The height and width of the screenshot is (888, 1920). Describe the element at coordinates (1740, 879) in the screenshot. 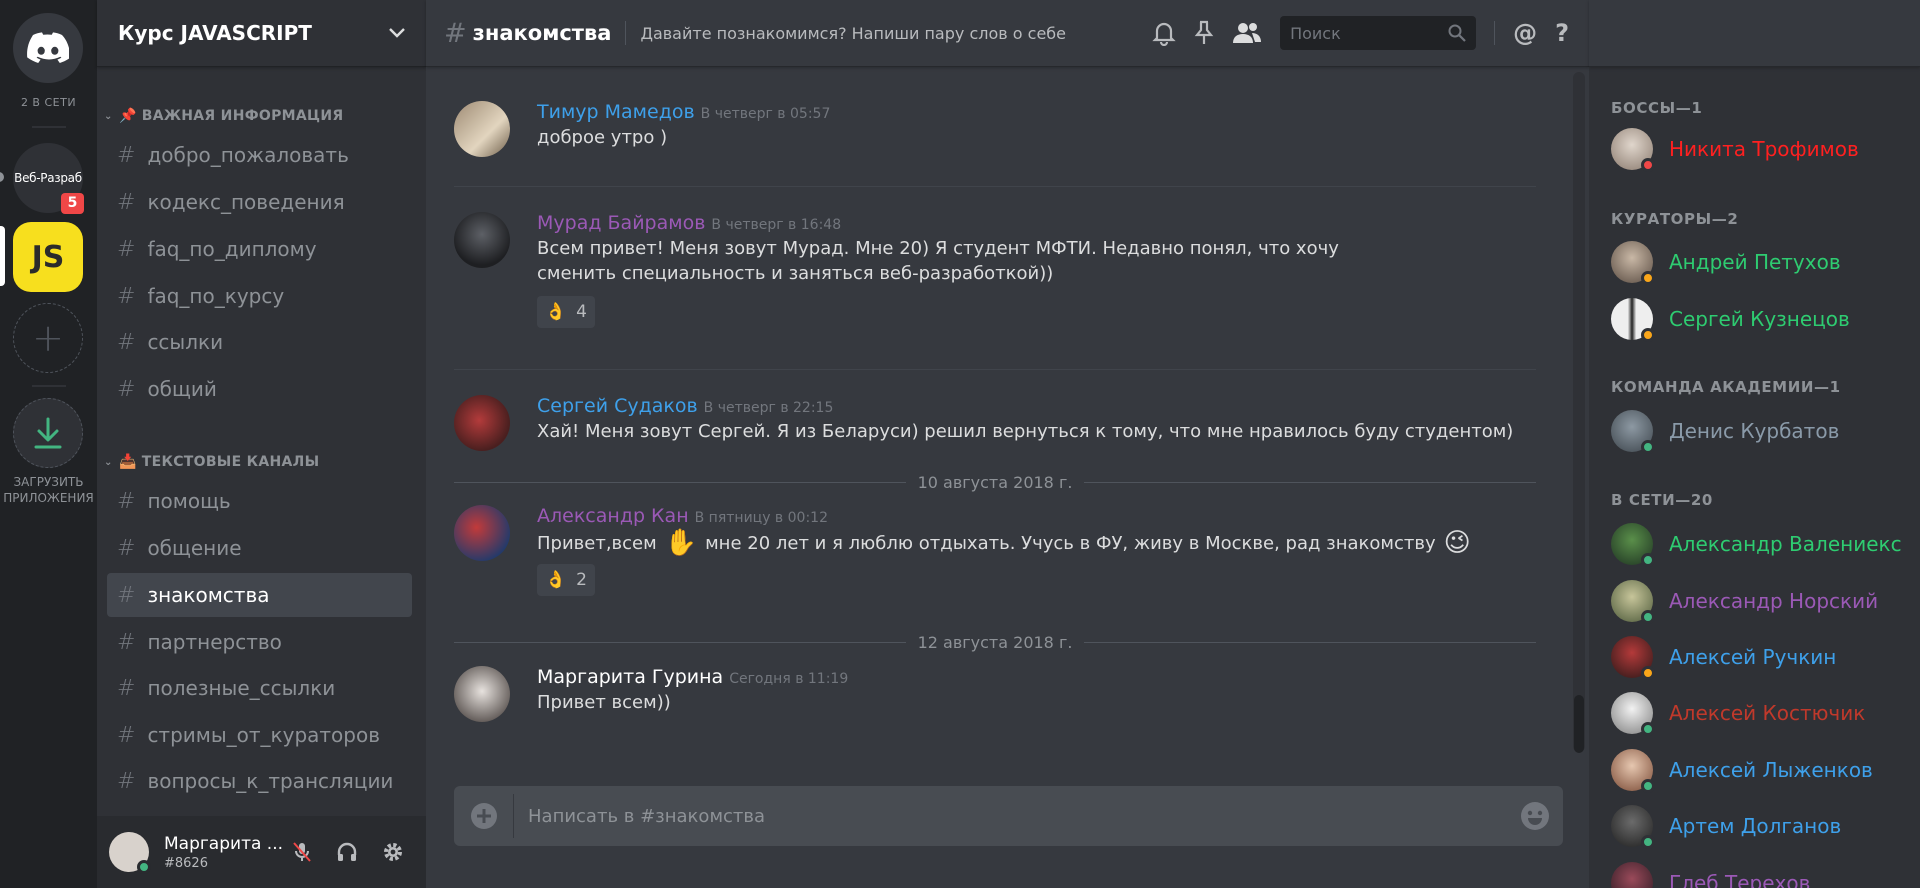

I see `member-name: Глеб Терехов` at that location.